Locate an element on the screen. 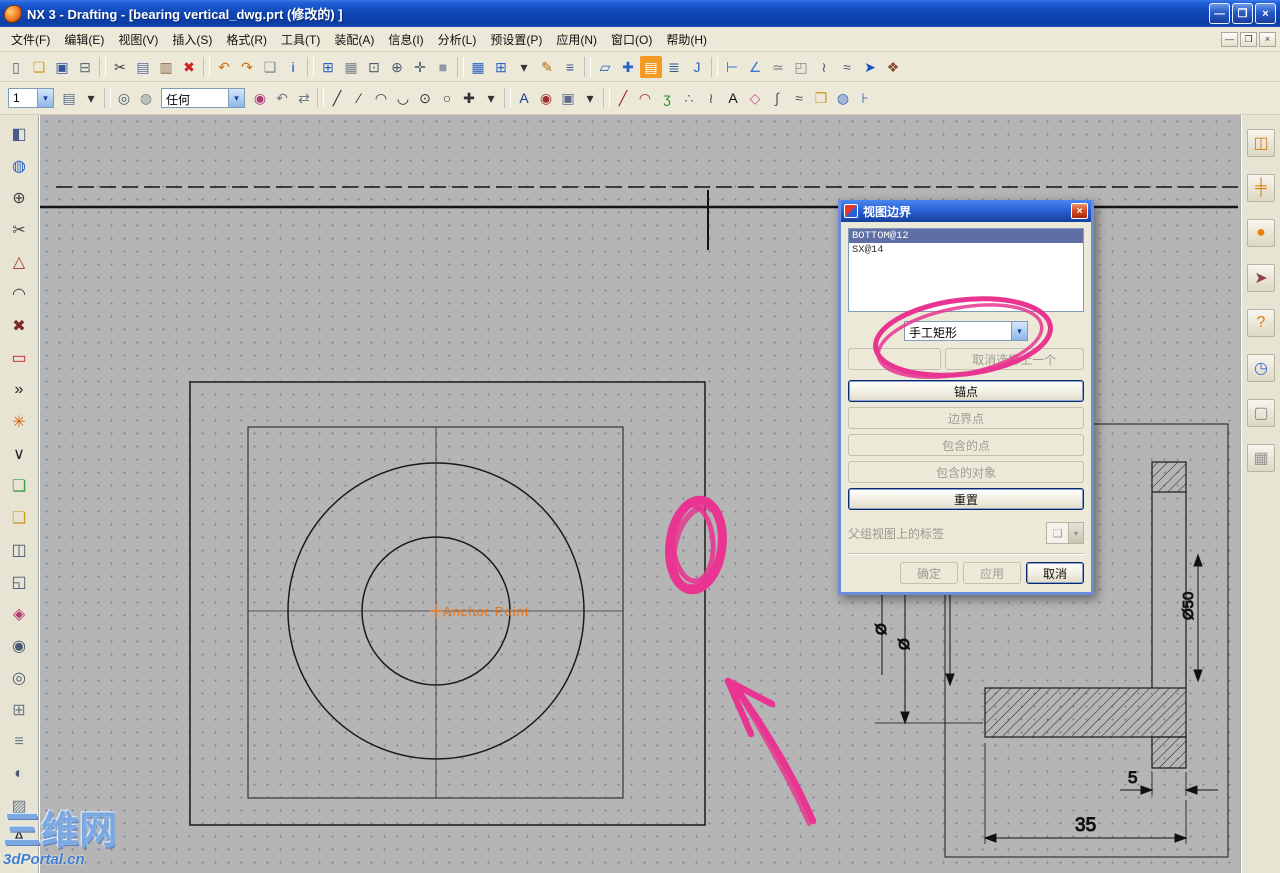  section-curve-icon: ∫ is located at coordinates (777, 98).